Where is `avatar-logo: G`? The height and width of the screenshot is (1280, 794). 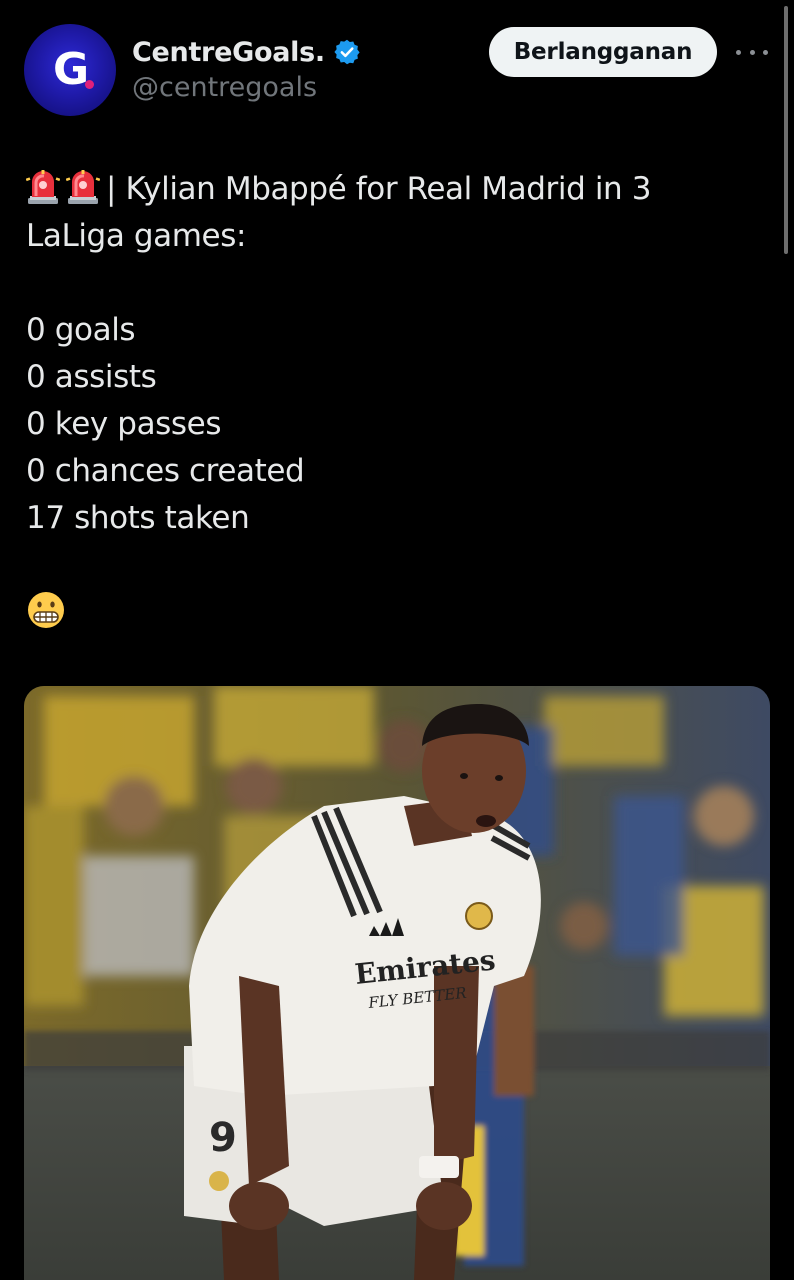
avatar-logo: G is located at coordinates (70, 69).